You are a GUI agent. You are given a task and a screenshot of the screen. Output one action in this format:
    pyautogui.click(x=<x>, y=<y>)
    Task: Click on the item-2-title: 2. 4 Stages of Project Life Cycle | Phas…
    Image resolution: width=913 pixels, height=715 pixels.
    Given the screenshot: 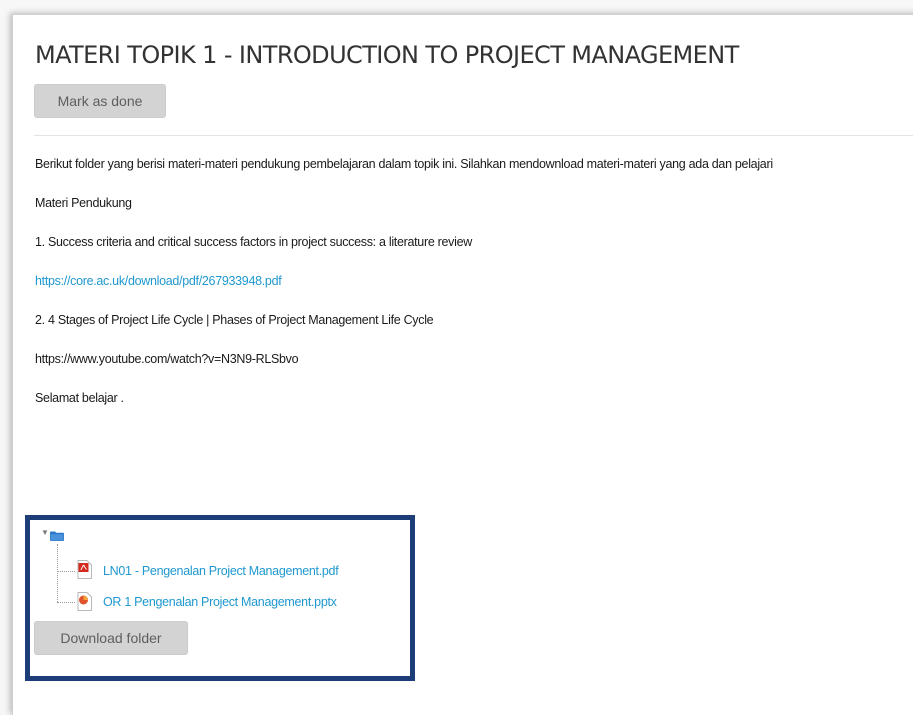 What is the action you would take?
    pyautogui.click(x=234, y=320)
    